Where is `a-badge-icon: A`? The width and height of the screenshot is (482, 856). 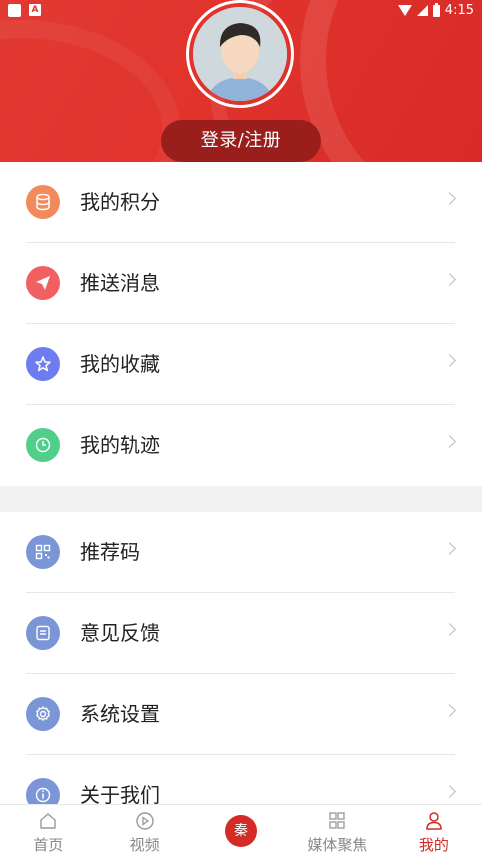
a-badge-icon: A is located at coordinates (35, 10).